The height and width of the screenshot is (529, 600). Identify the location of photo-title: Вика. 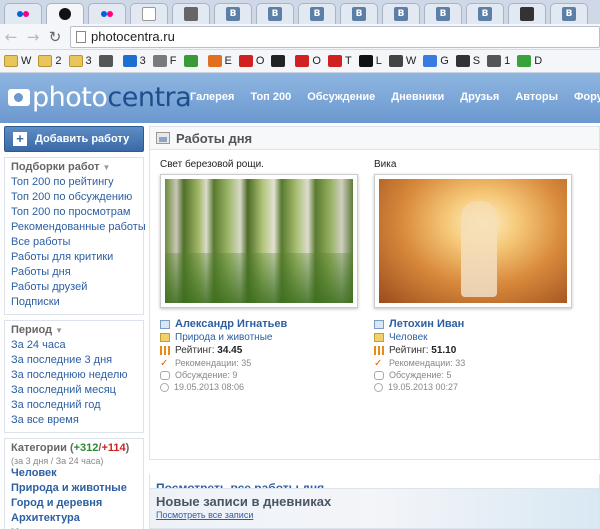
(474, 164).